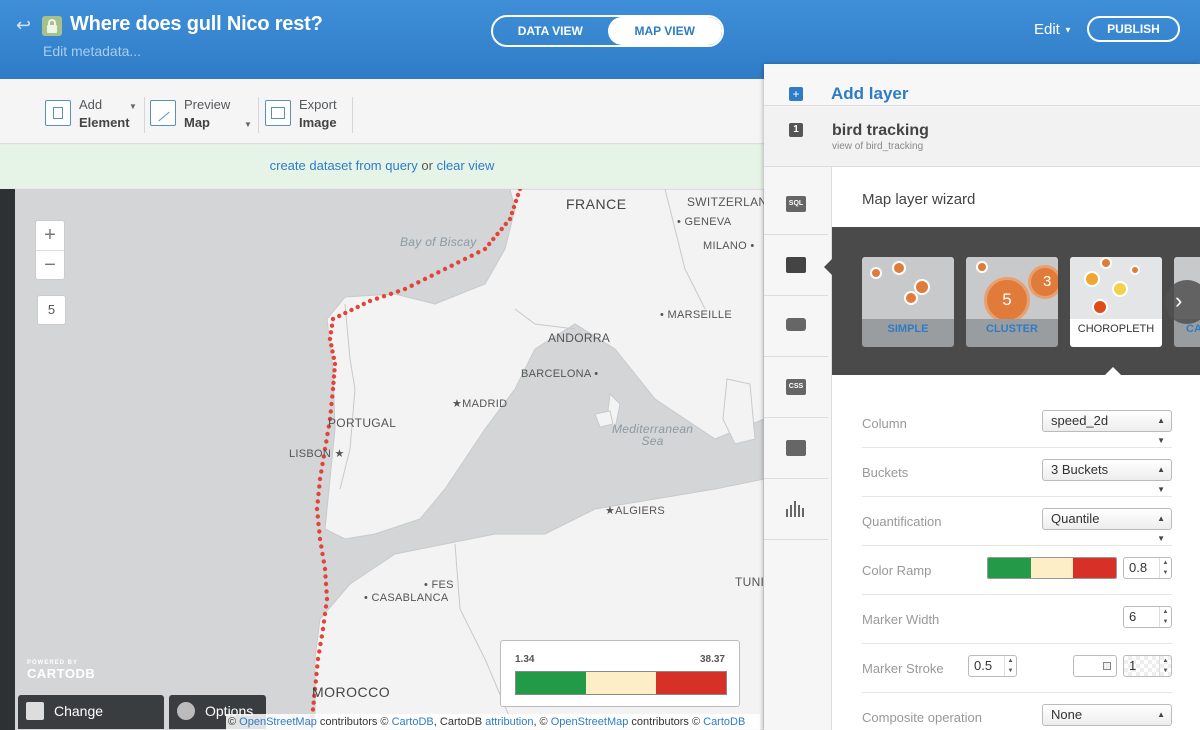 This screenshot has width=1200, height=730. I want to click on ramp-opacity-stepper: 0.8 ▲ ▼, so click(1147, 568).